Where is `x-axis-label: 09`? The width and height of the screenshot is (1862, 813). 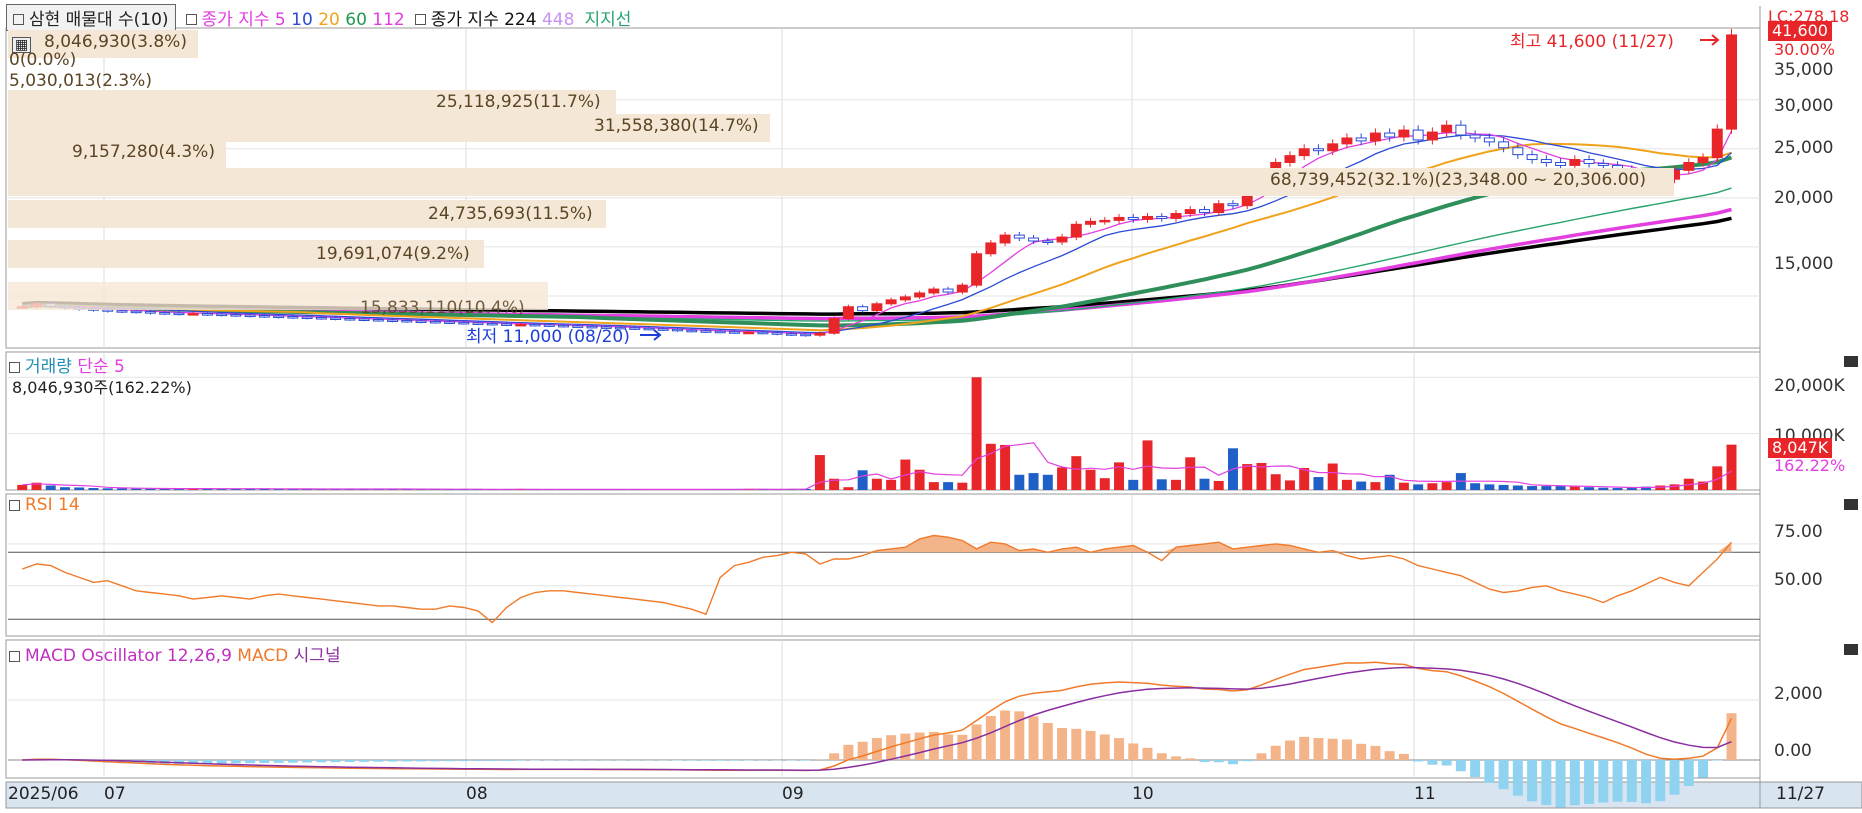 x-axis-label: 09 is located at coordinates (793, 794).